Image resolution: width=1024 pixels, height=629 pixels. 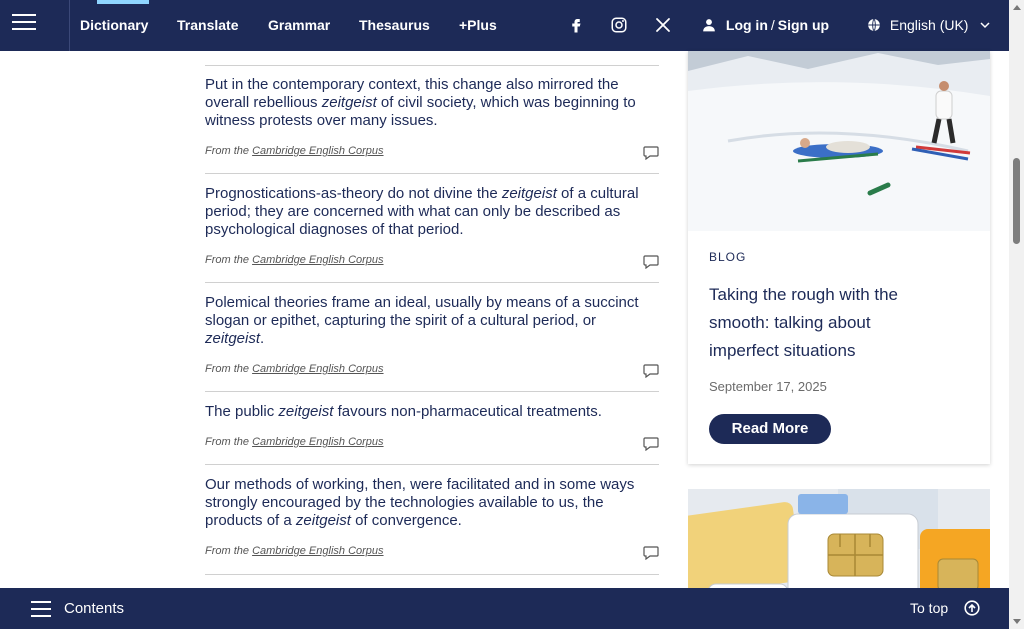 I want to click on arrow-up-circle-icon, so click(x=972, y=608).